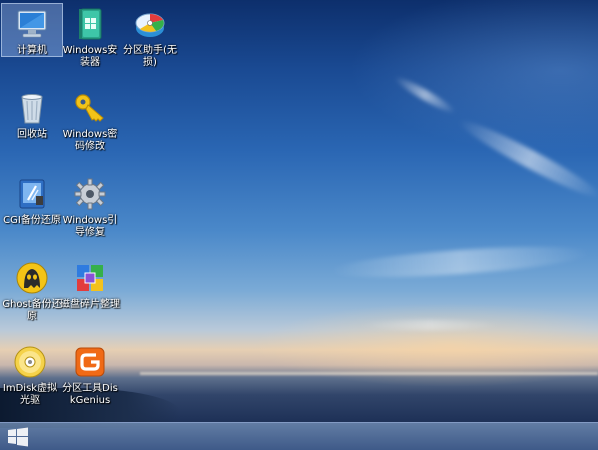 This screenshot has height=450, width=598. I want to click on desktop-icon-diskgenius: 分区工具DiskGenius, so click(90, 374).